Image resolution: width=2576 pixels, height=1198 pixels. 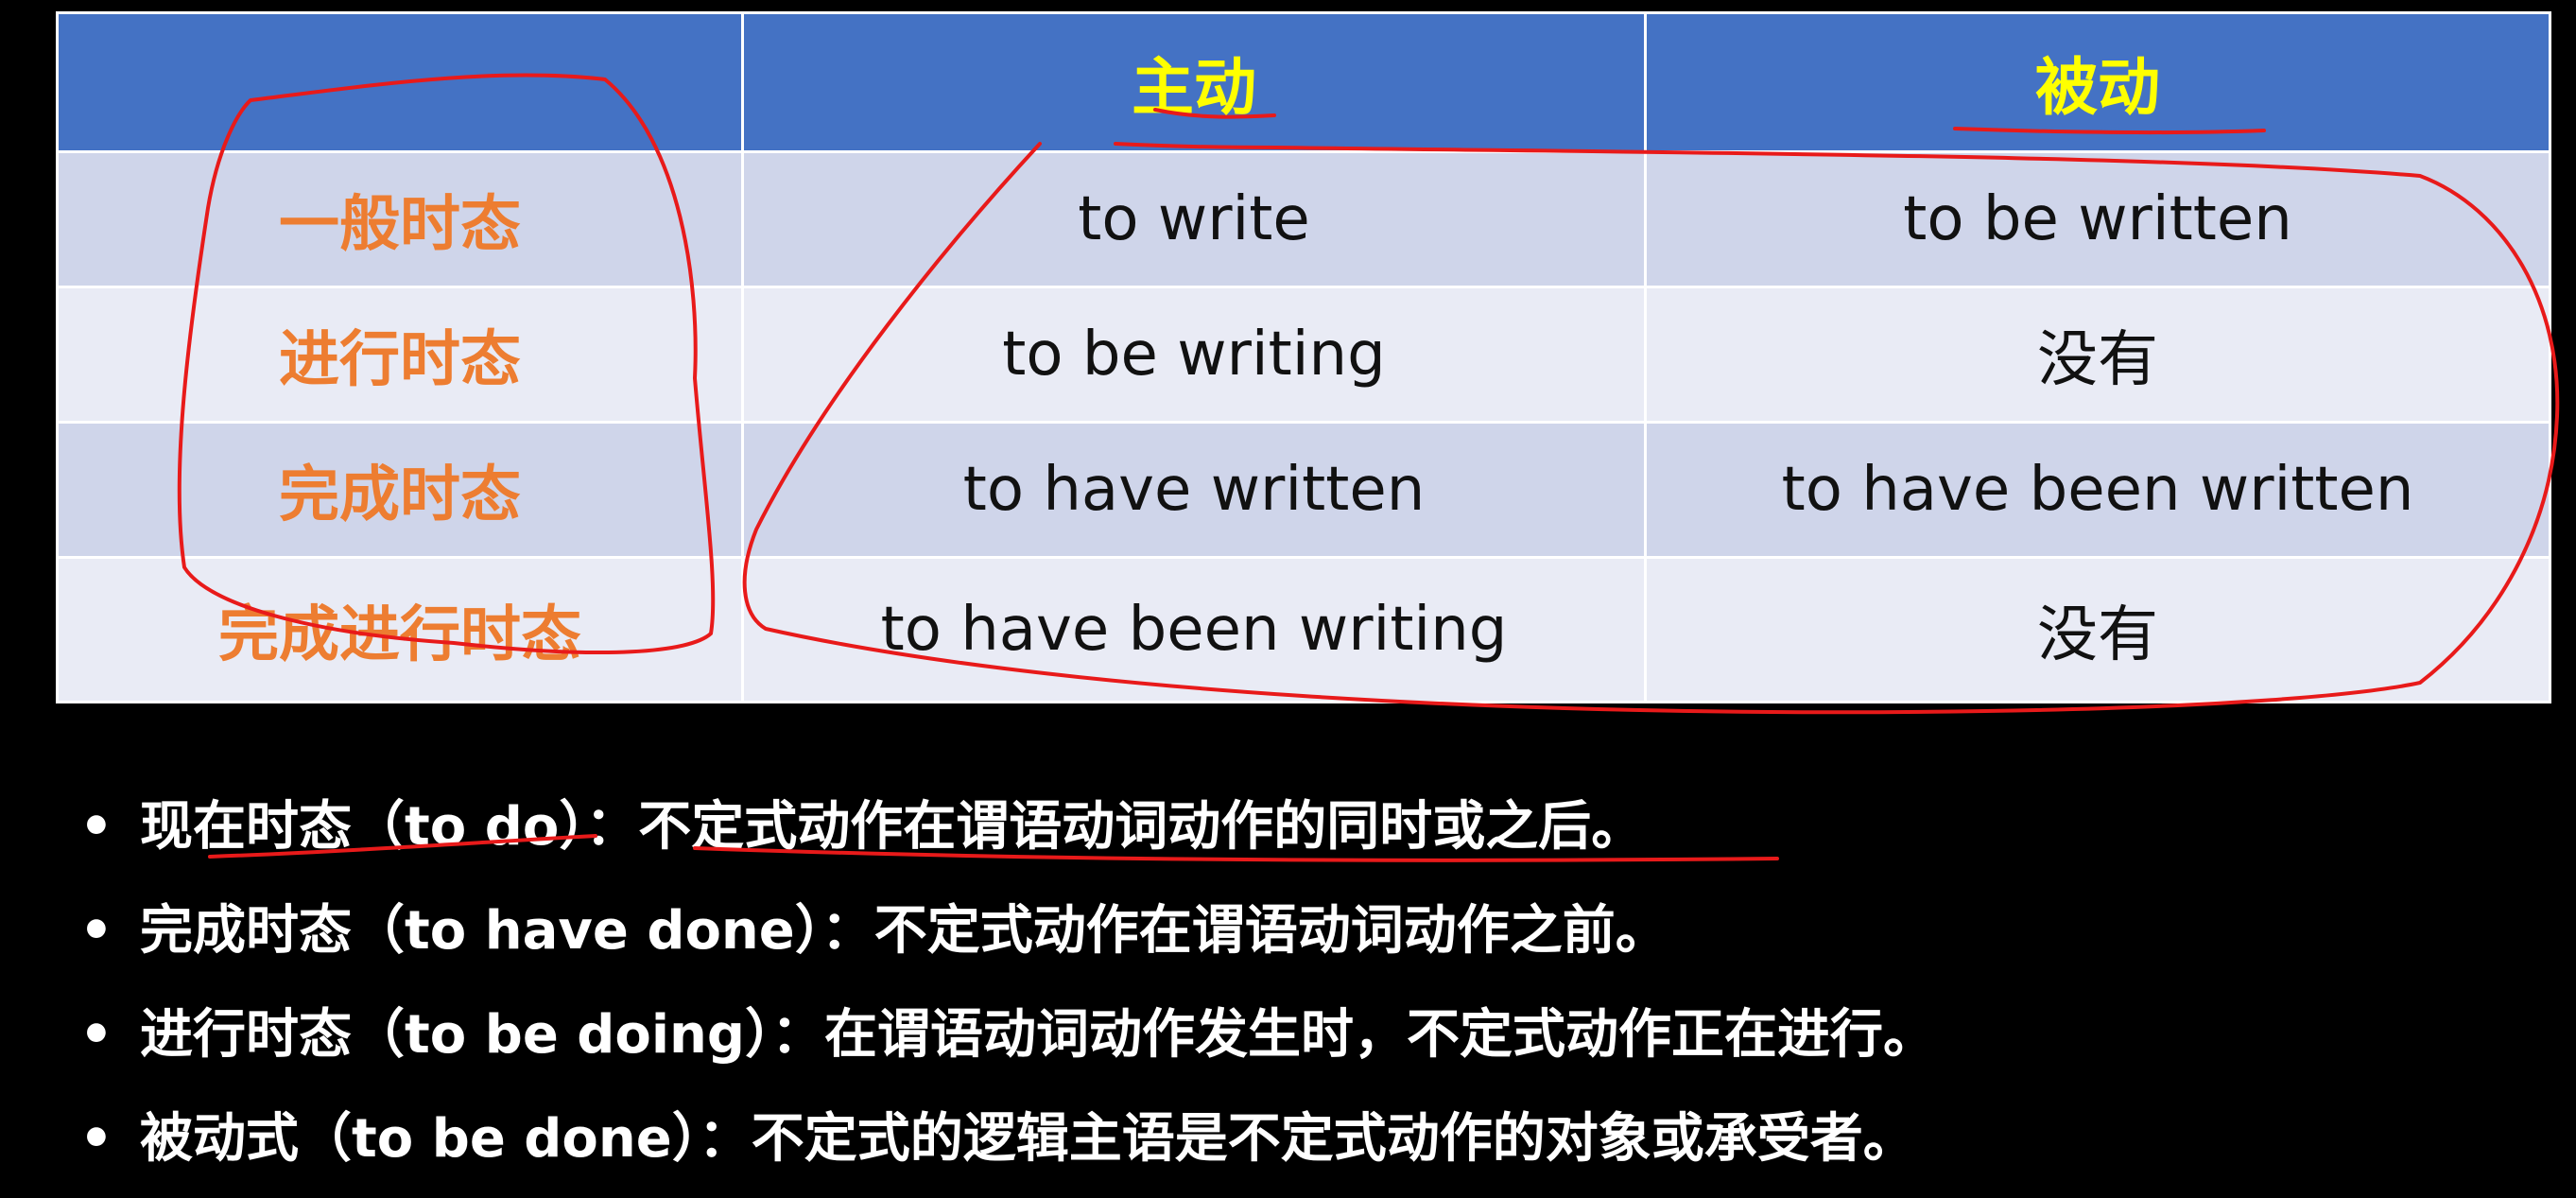 I want to click on rule-text: 被动式（to be done）：不定式的逻辑主语是不定式动作的对象或承受者。, so click(x=1028, y=1139).